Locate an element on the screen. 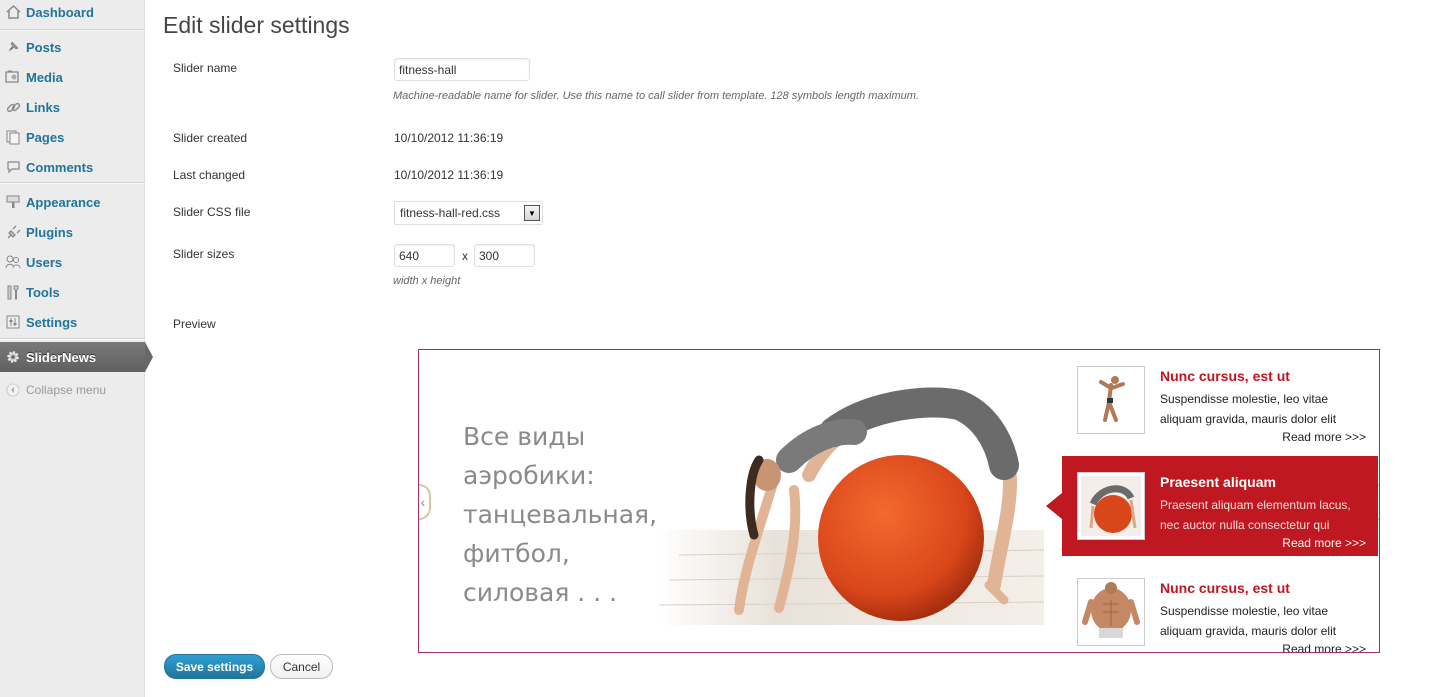  save-settings-button: Save settings is located at coordinates (214, 666).